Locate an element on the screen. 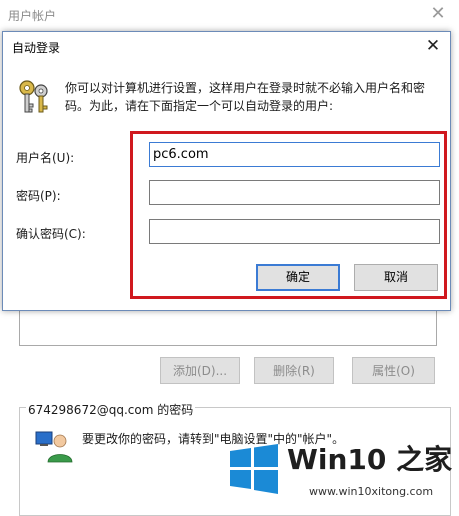  username-input is located at coordinates (294, 154).